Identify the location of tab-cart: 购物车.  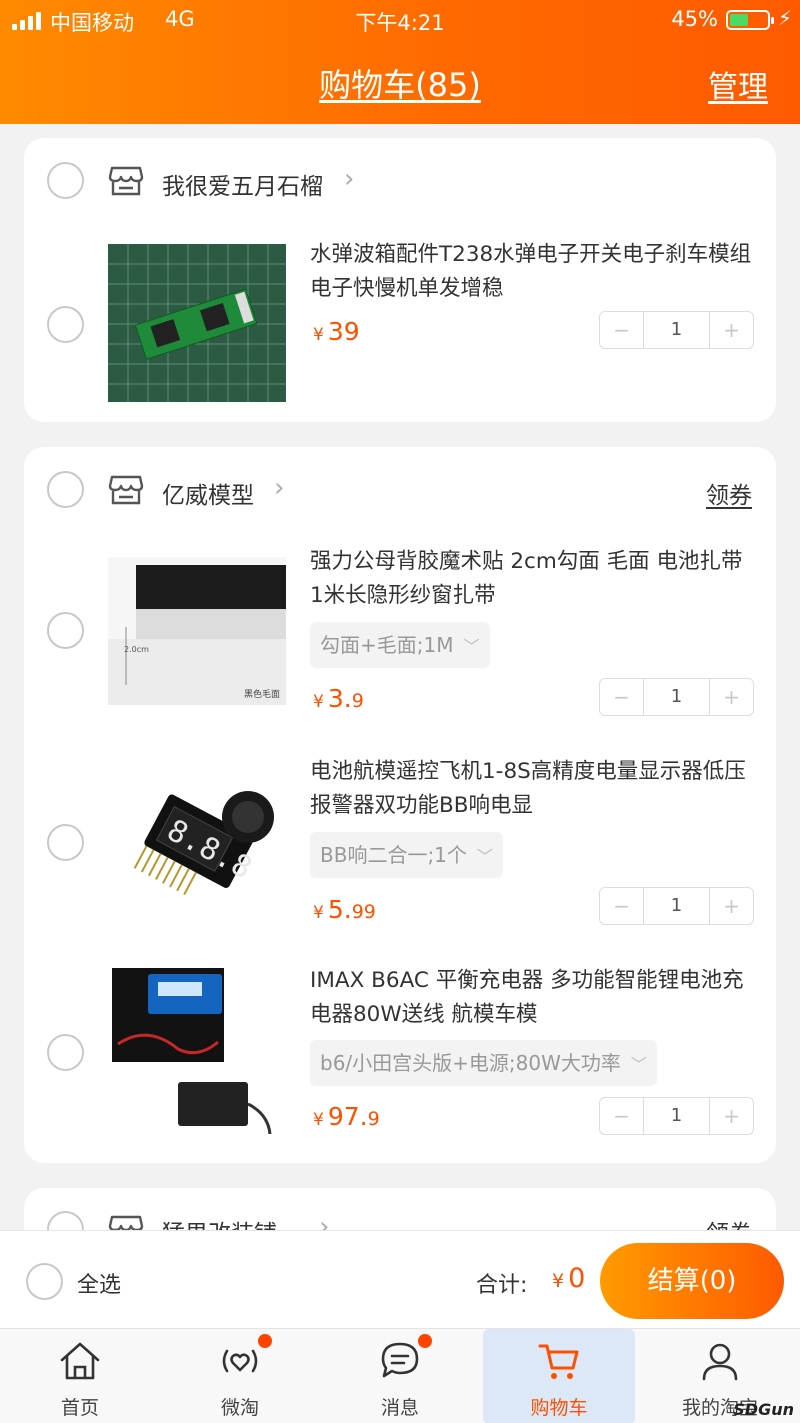
(559, 1376).